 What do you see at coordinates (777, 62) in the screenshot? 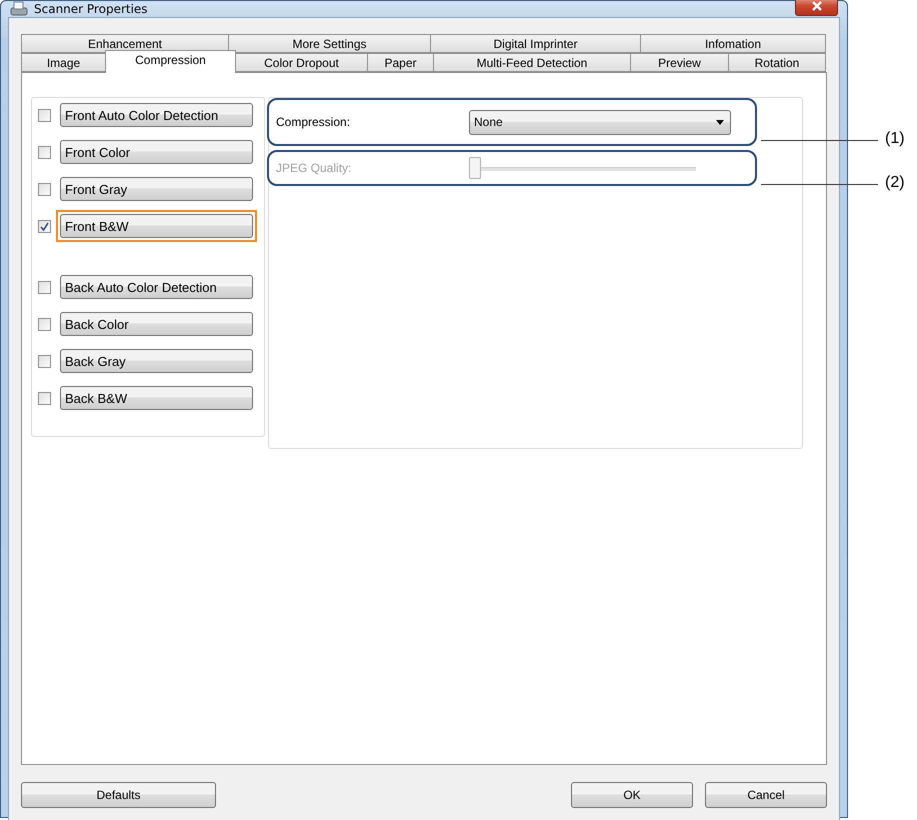
I see `tab: Rotation` at bounding box center [777, 62].